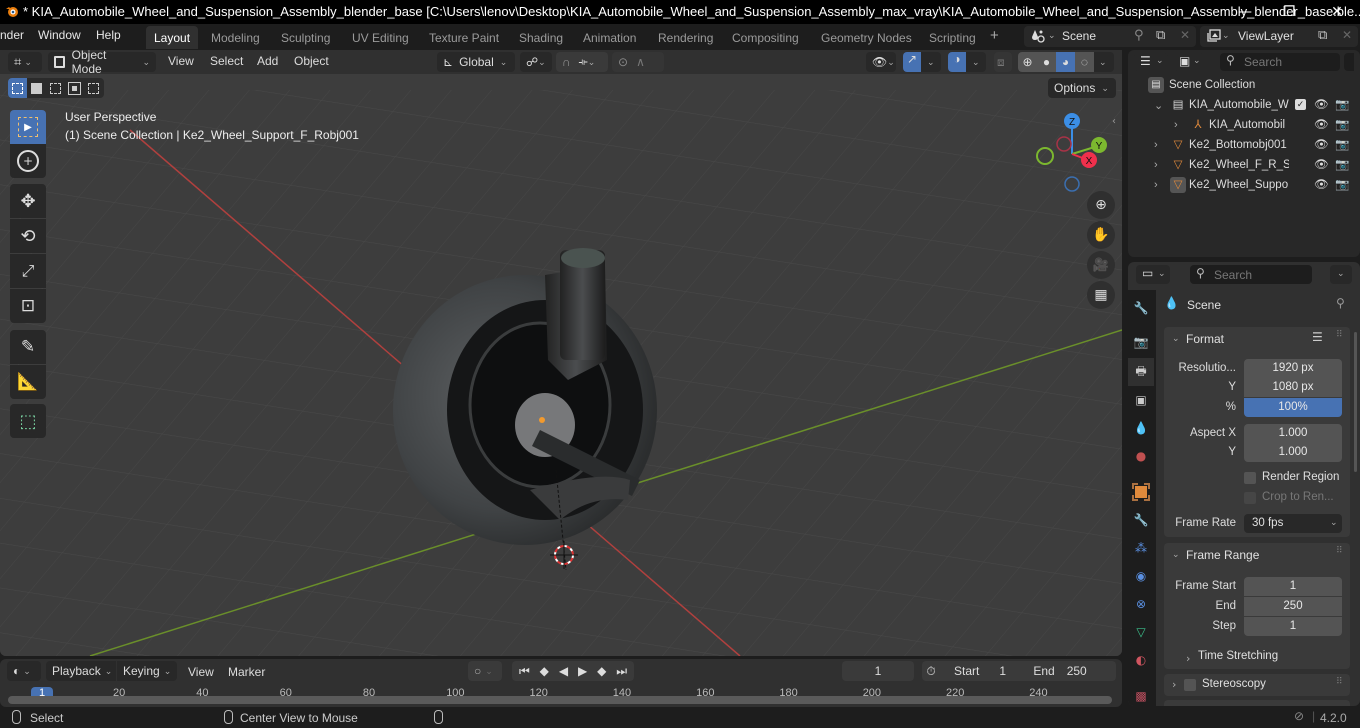 The image size is (1360, 728). Describe the element at coordinates (1293, 606) in the screenshot. I see `frame-end-field: 250` at that location.